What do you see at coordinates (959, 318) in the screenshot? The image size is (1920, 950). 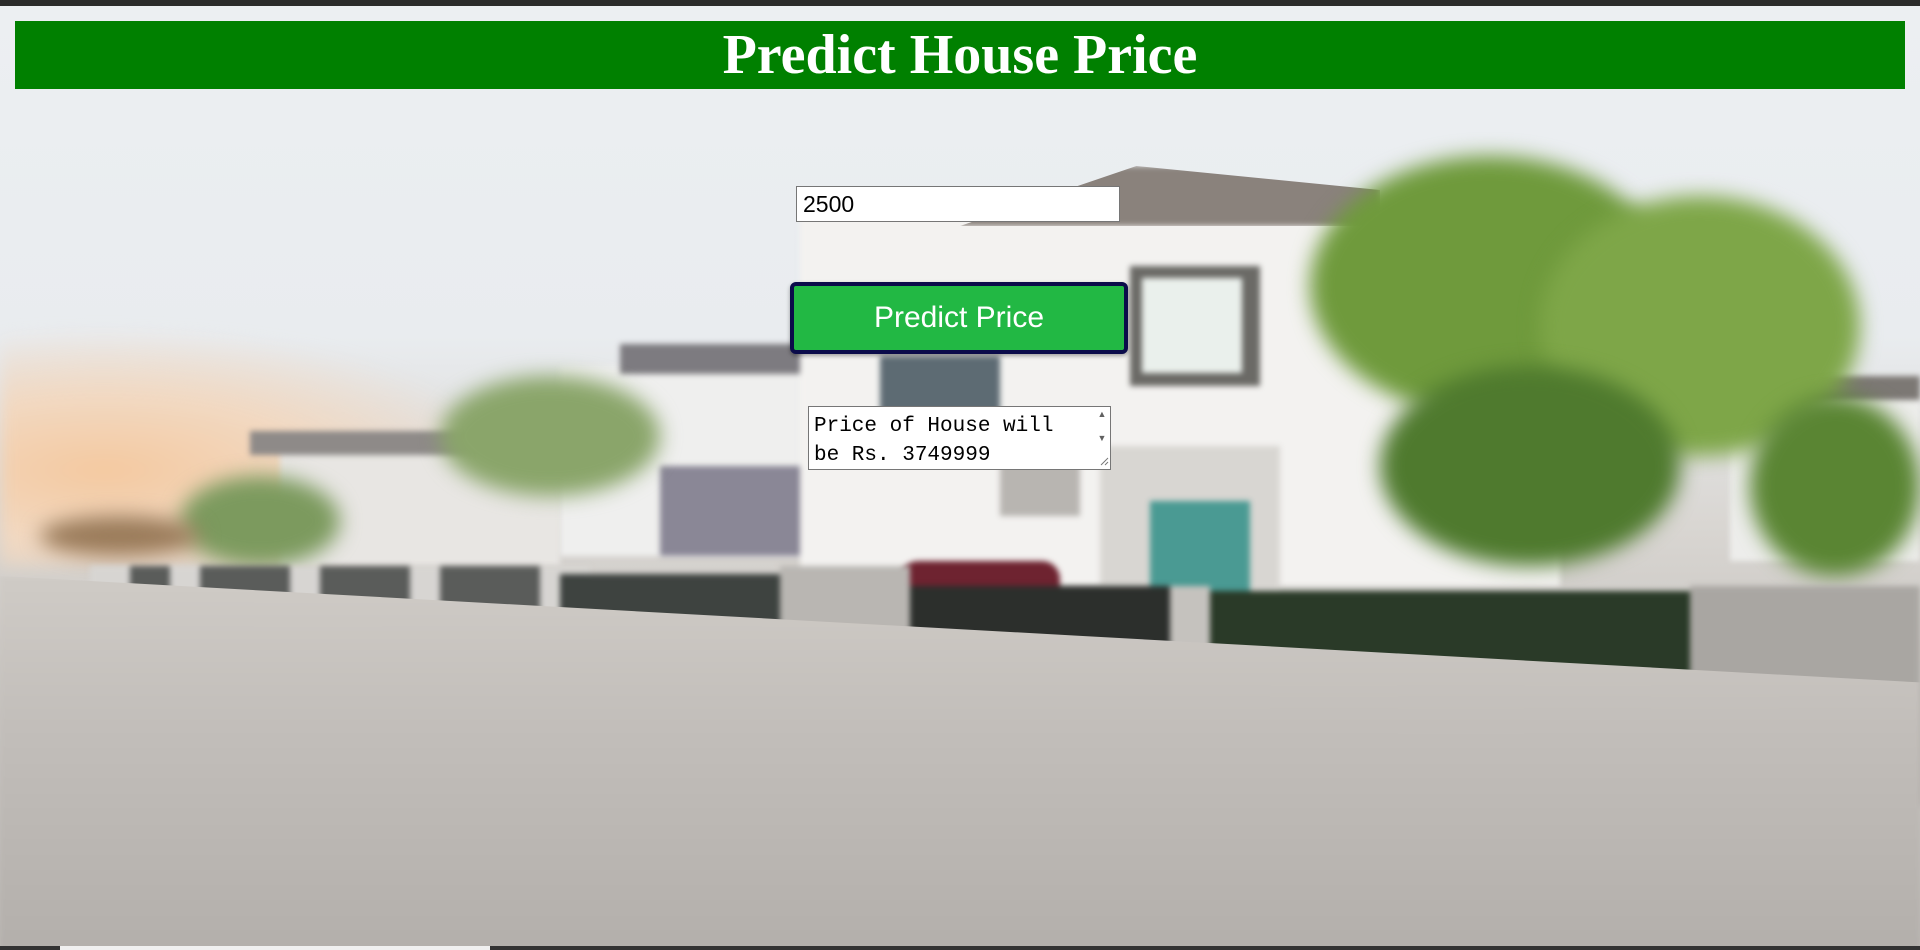 I see `predict-price-button: Predict Price` at bounding box center [959, 318].